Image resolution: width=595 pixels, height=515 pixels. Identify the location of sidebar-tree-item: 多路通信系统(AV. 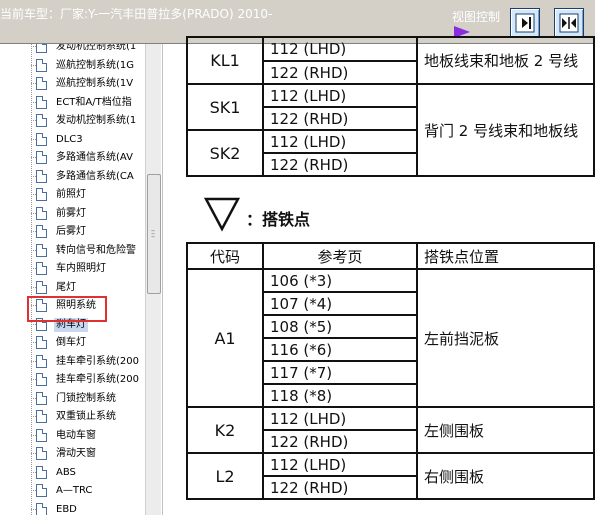
(87, 158).